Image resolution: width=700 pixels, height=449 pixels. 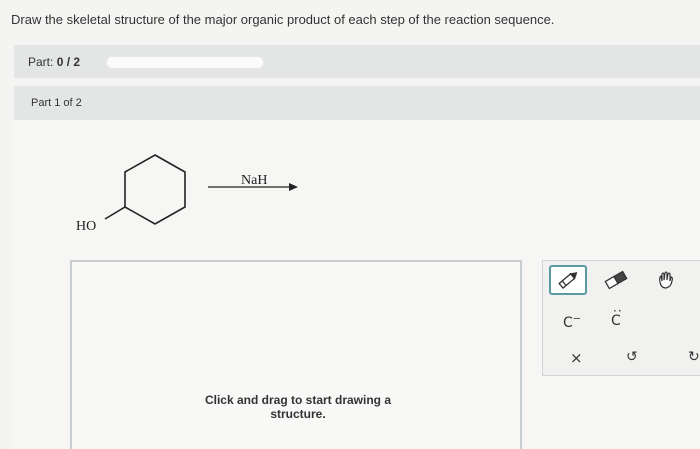 What do you see at coordinates (115, 213) in the screenshot?
I see `ho-bond` at bounding box center [115, 213].